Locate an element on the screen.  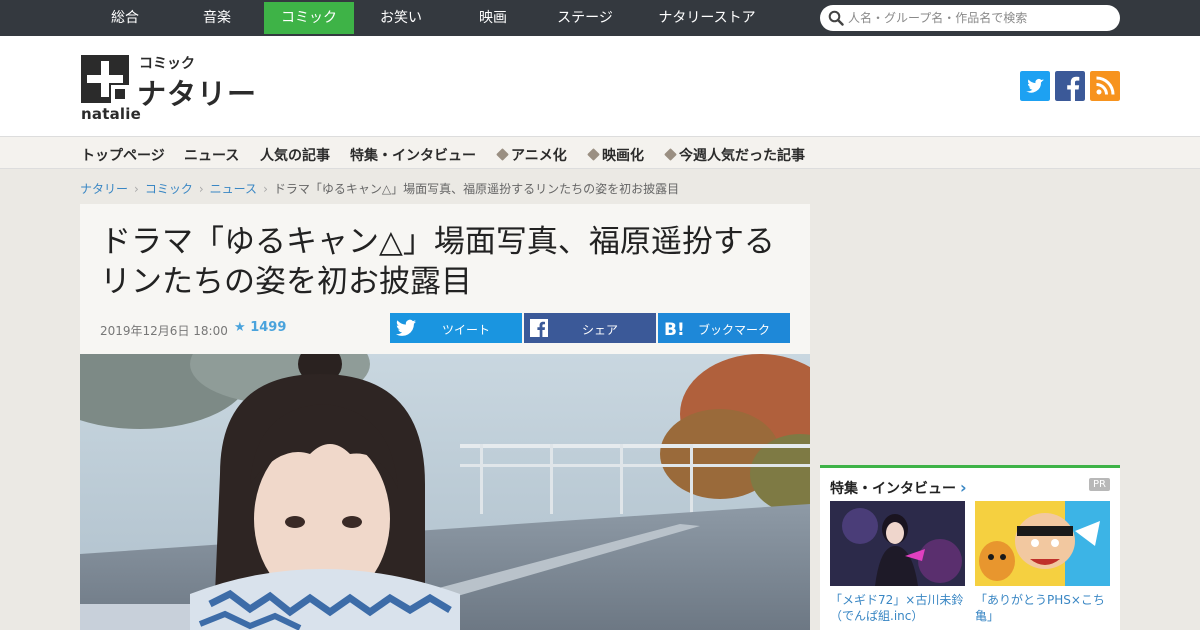
facebook-icon is located at coordinates (1070, 86).